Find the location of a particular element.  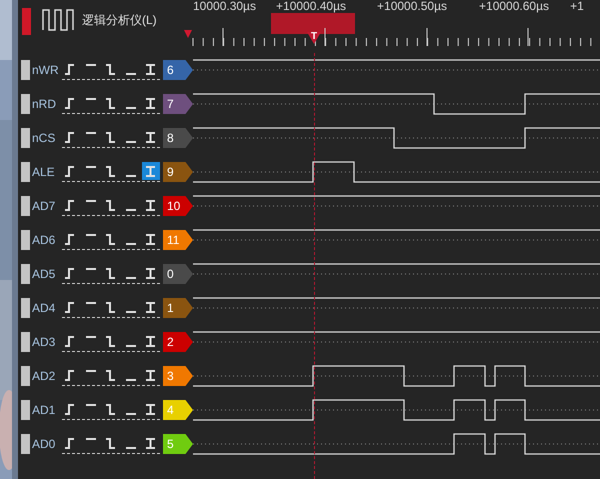

panel-title: 逻辑分析仪(L) is located at coordinates (119, 20).